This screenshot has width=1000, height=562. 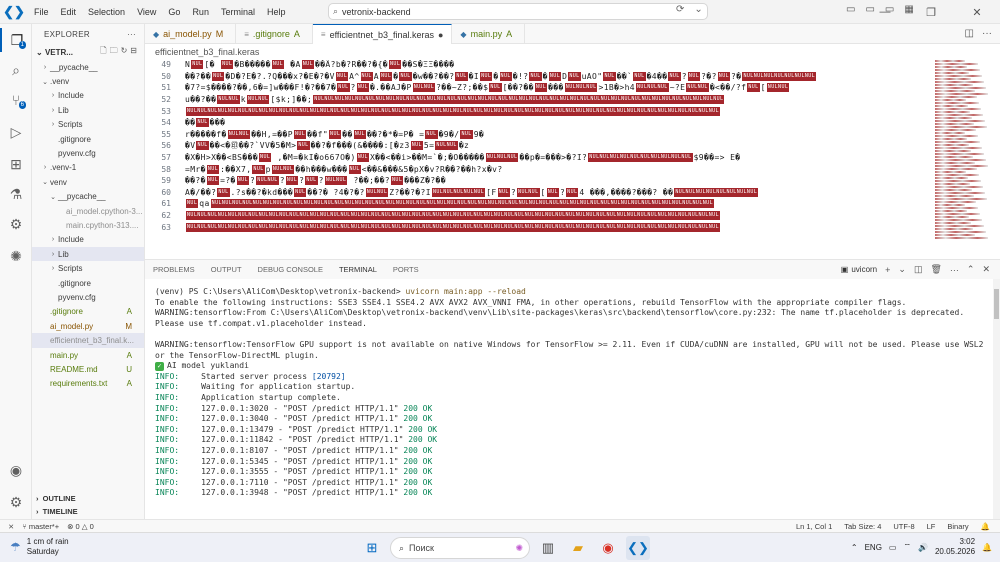 I want to click on vscode-taskbar-icon: ❮❯, so click(x=638, y=548).